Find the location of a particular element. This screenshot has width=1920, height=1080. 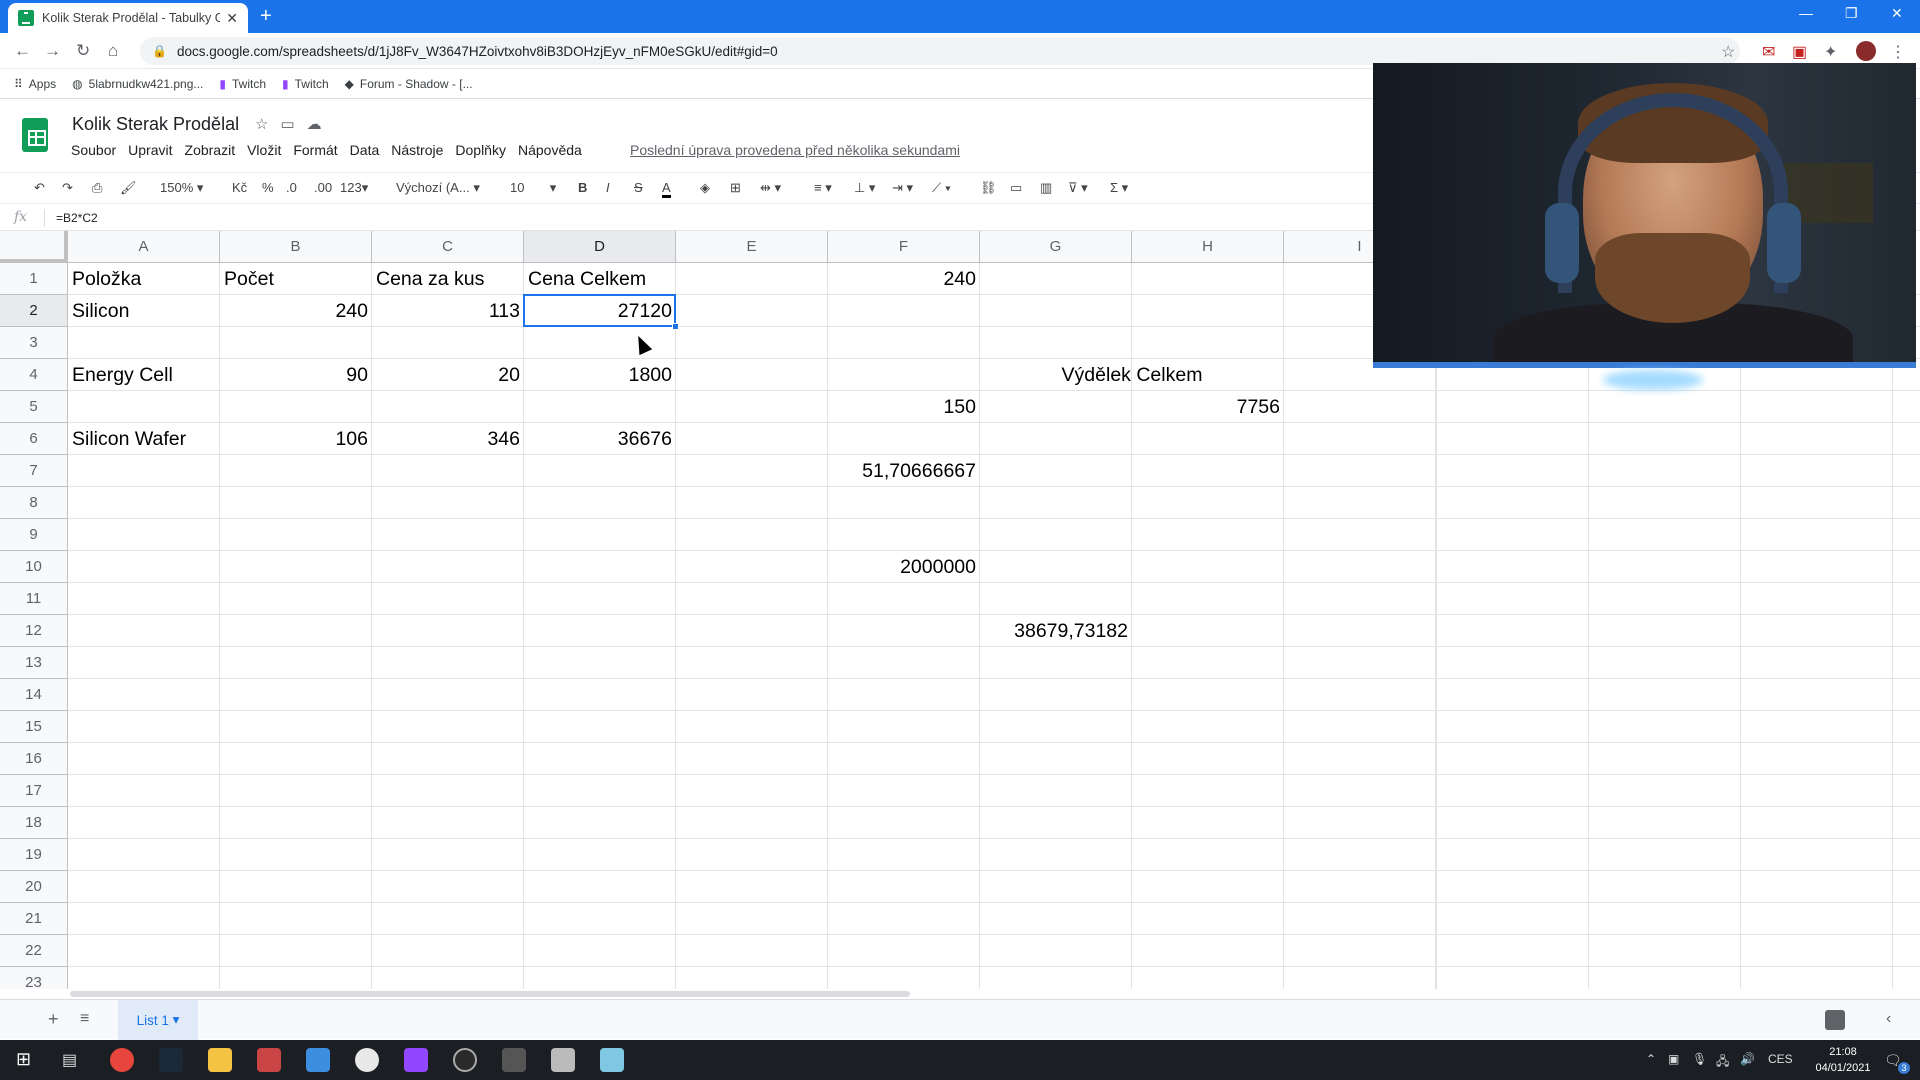

cell-c2: 113 is located at coordinates (448, 311).